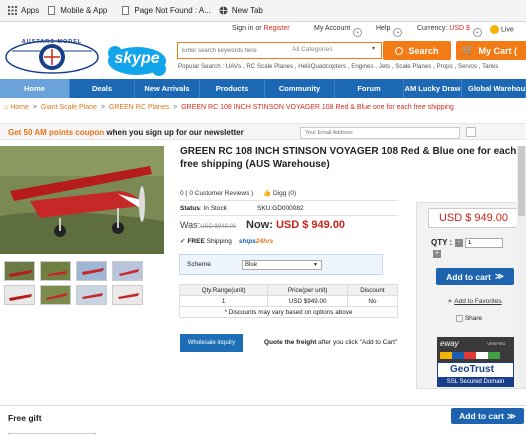 The height and width of the screenshot is (435, 526). Describe the element at coordinates (521, 181) in the screenshot. I see `scrollbar-thumb` at that location.